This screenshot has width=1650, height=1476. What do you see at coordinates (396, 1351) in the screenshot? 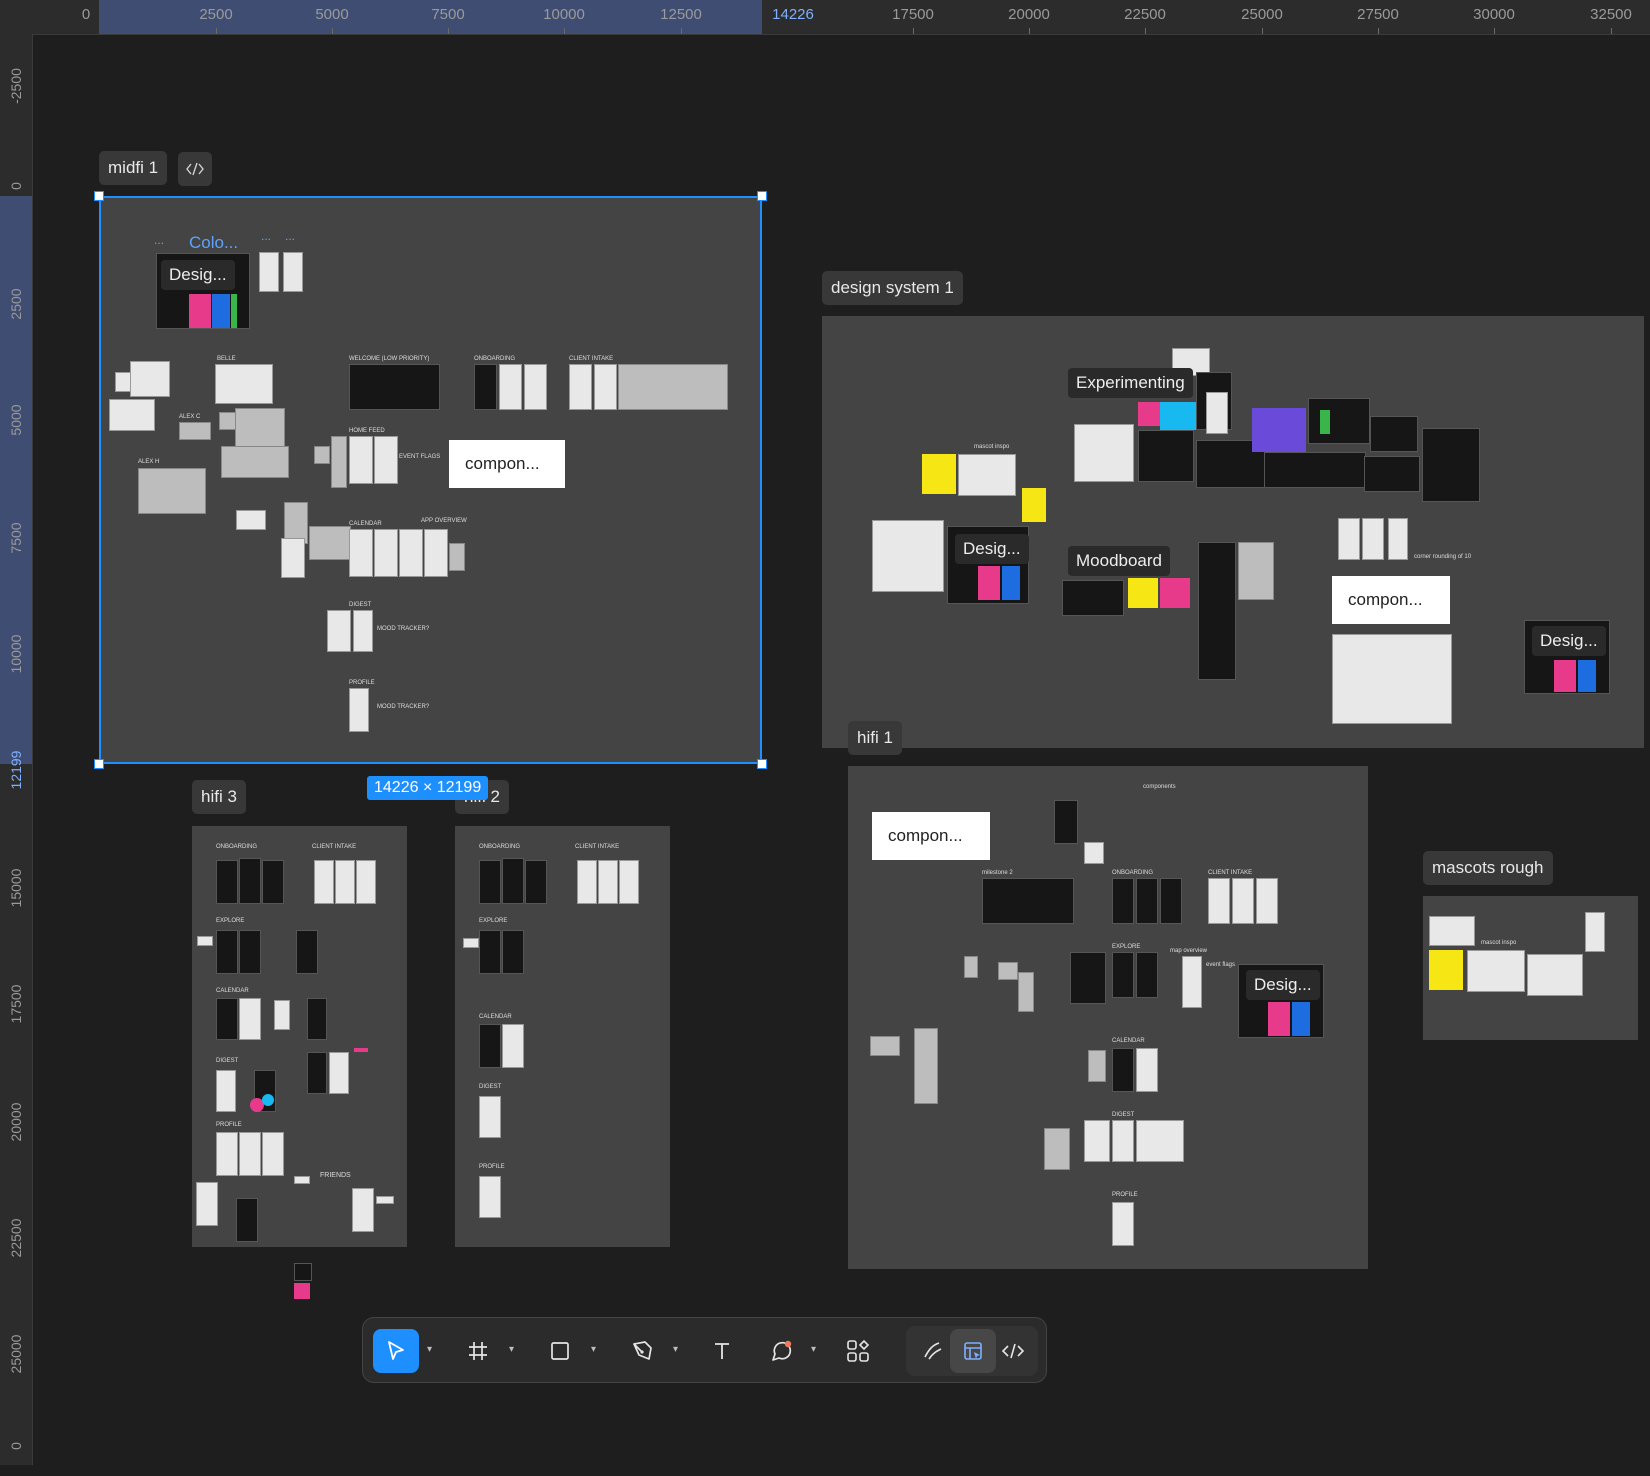
I see `move-tool-icon` at bounding box center [396, 1351].